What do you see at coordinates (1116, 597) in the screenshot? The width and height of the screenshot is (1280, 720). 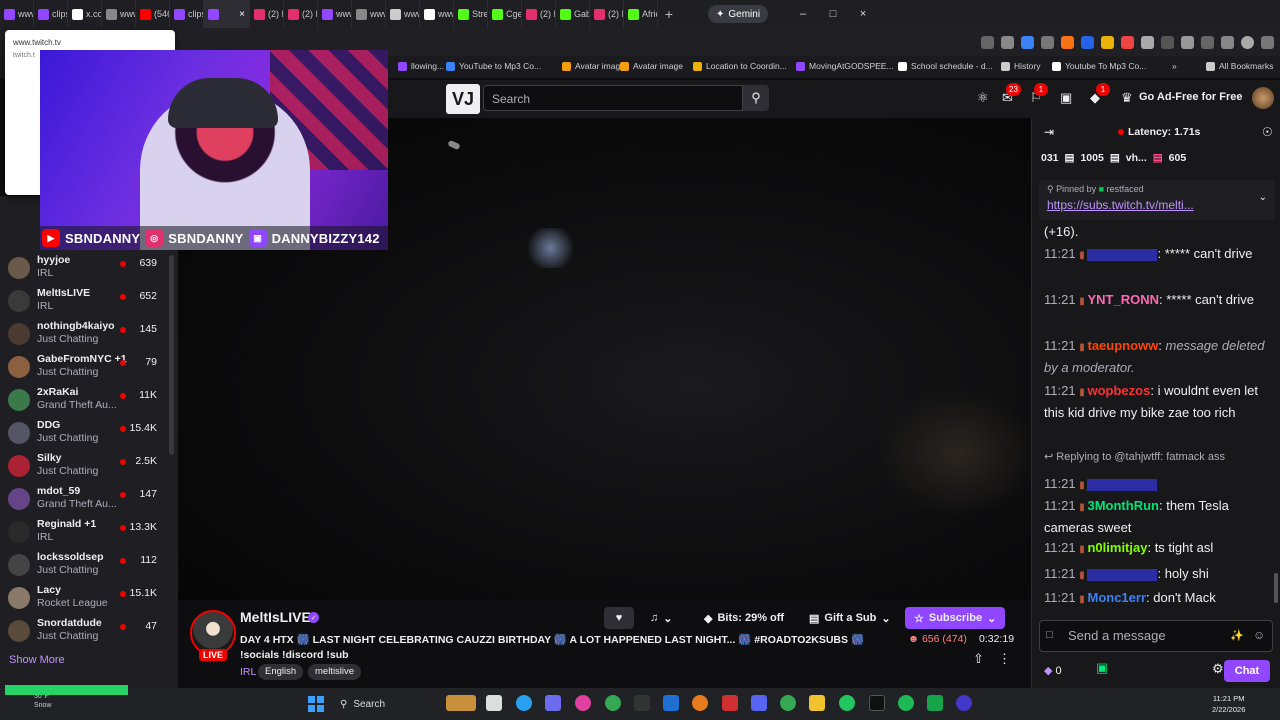 I see `chat-username: Monc1err` at bounding box center [1116, 597].